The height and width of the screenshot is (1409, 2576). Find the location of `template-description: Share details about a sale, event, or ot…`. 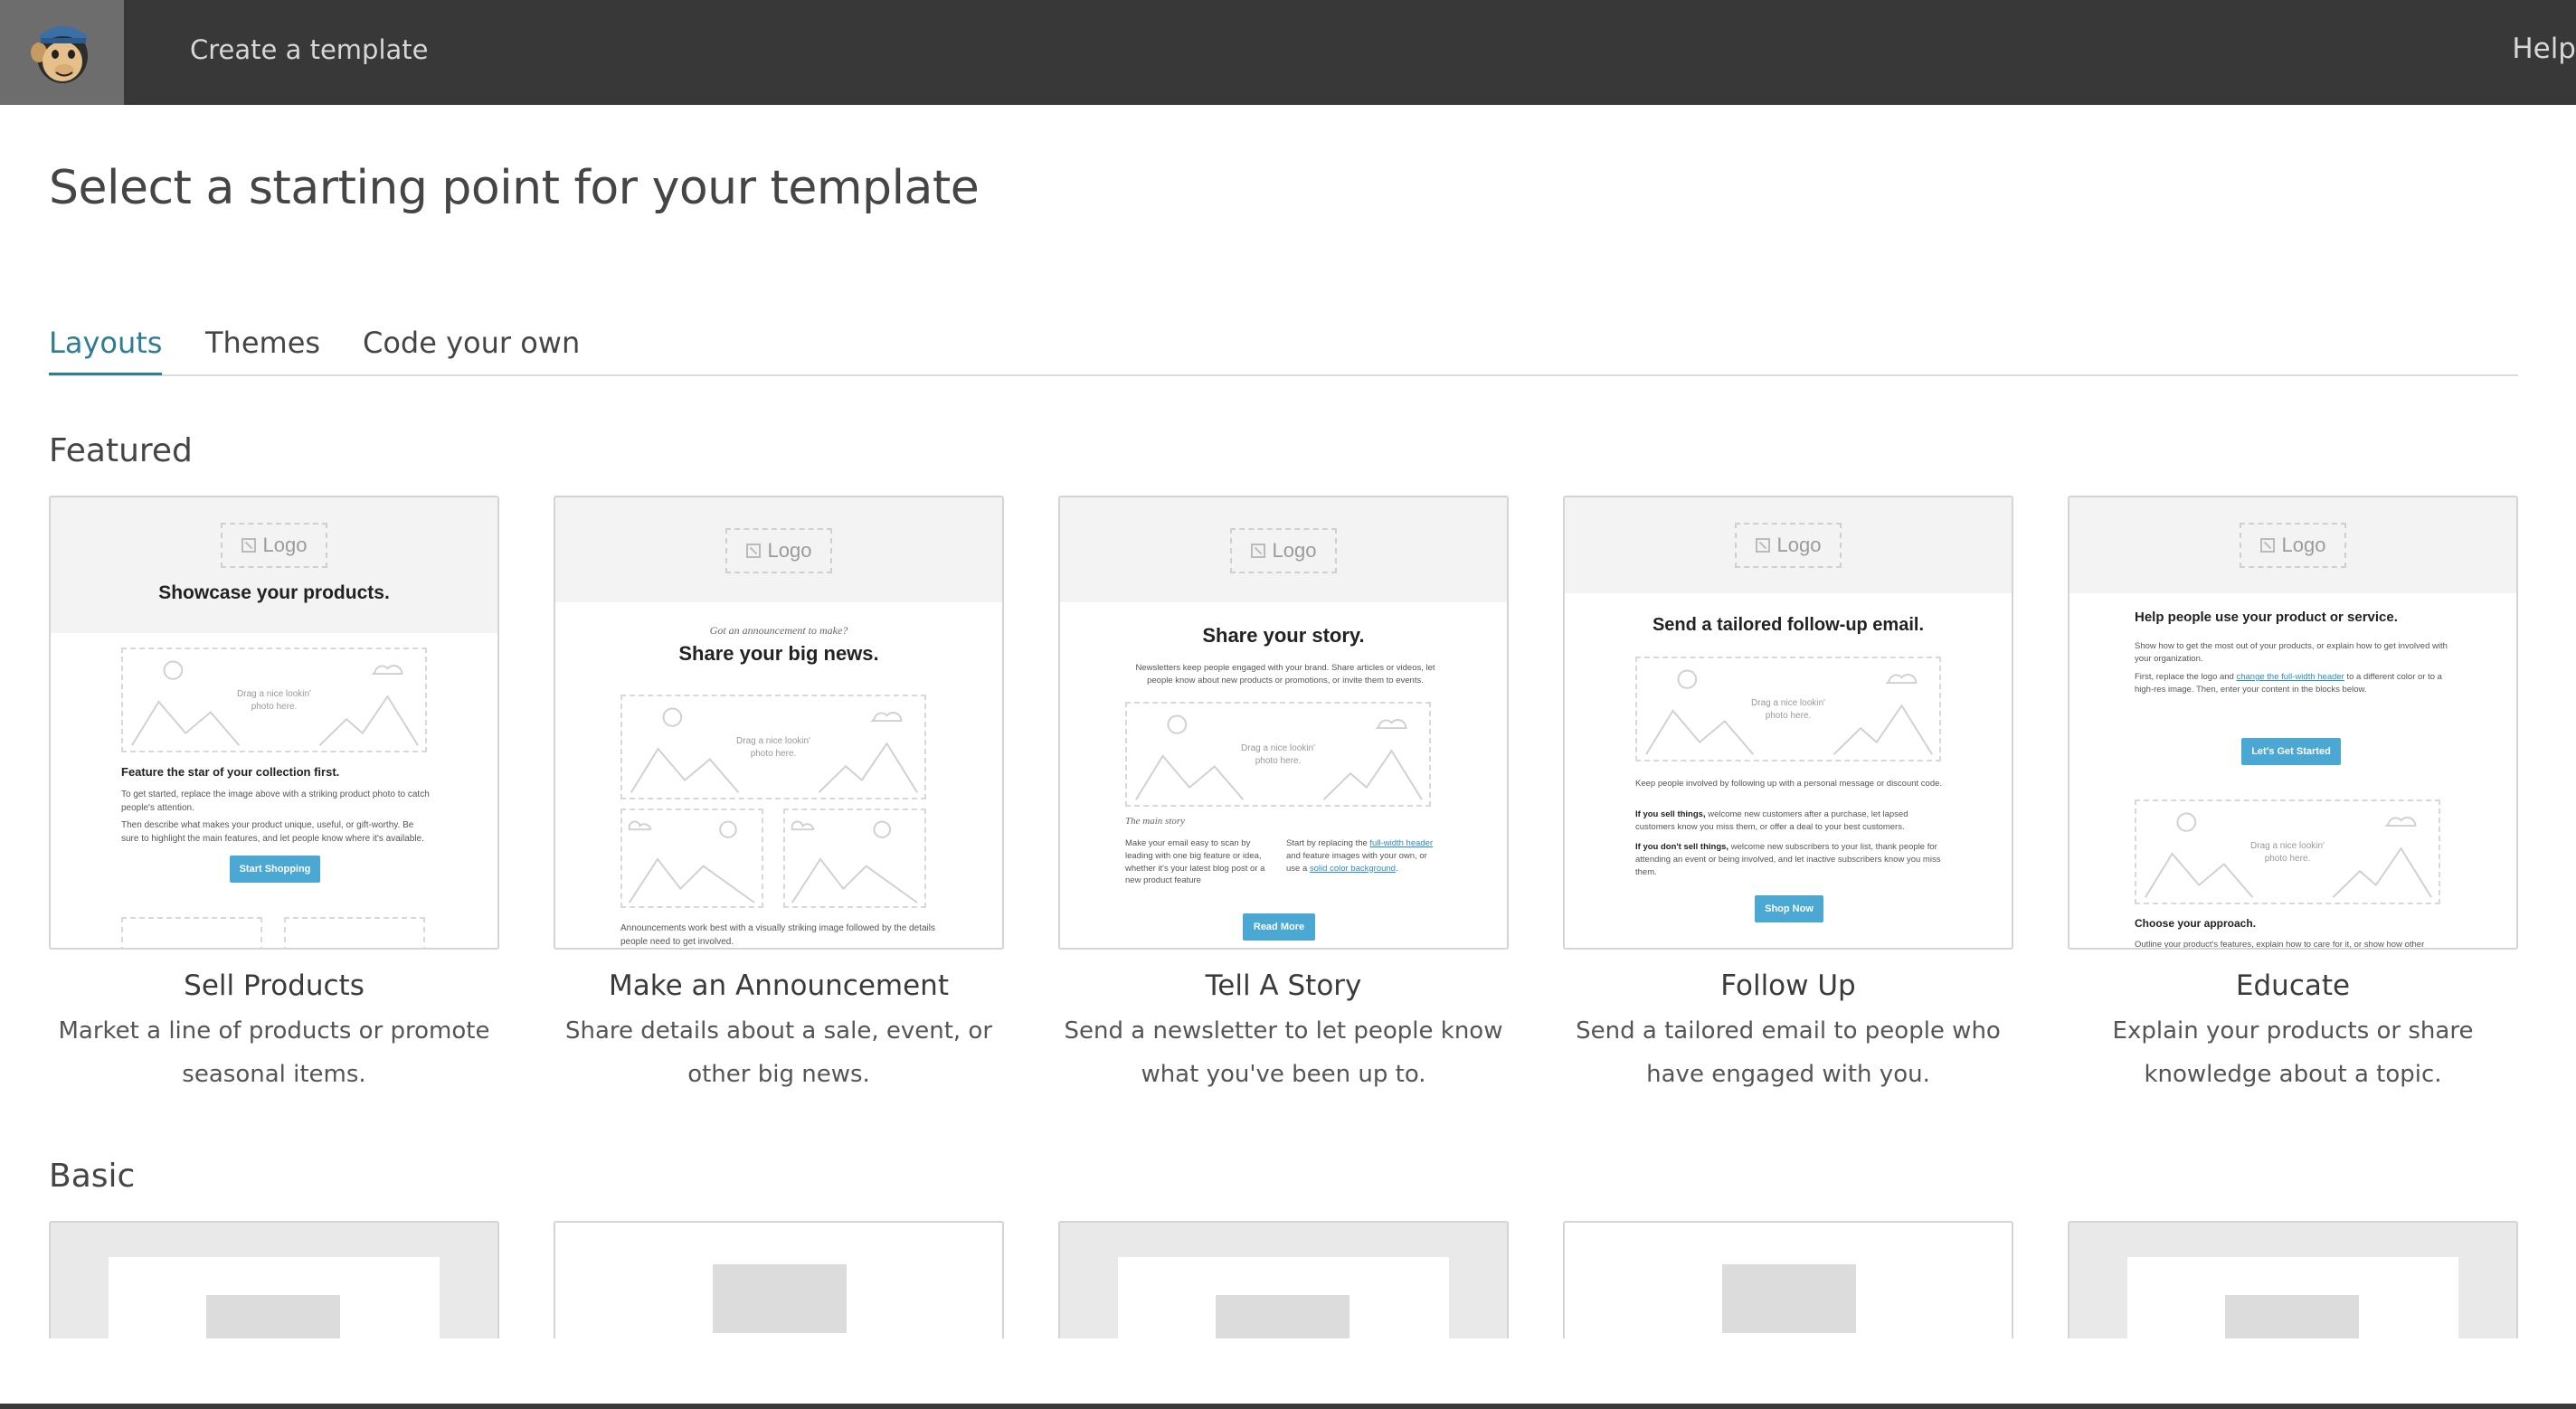

template-description: Share details about a sale, event, or ot… is located at coordinates (778, 1052).